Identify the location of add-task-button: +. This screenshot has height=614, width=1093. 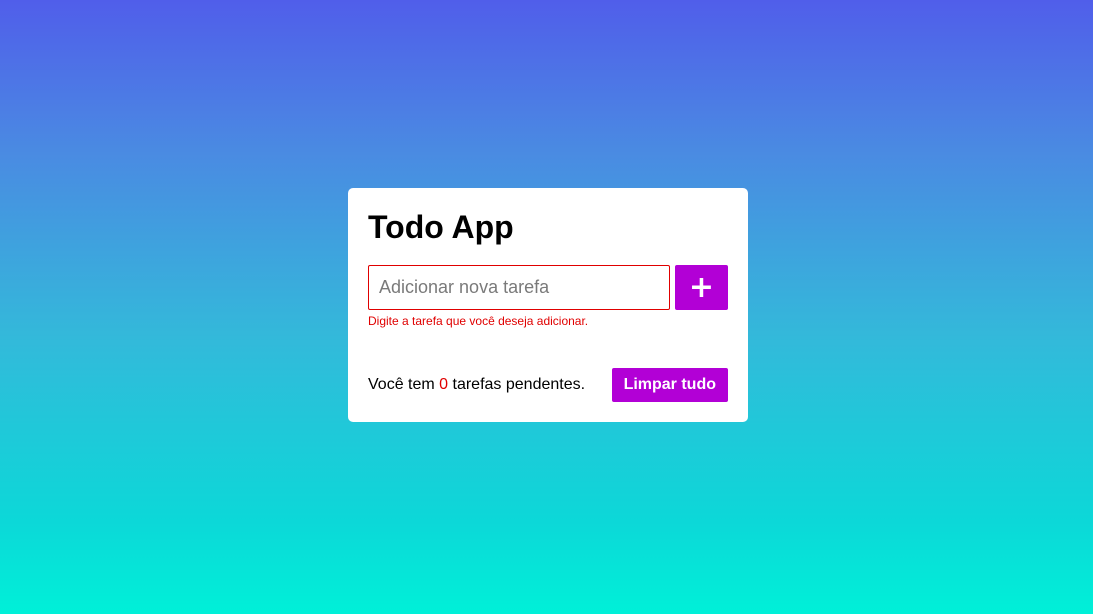
(701, 287).